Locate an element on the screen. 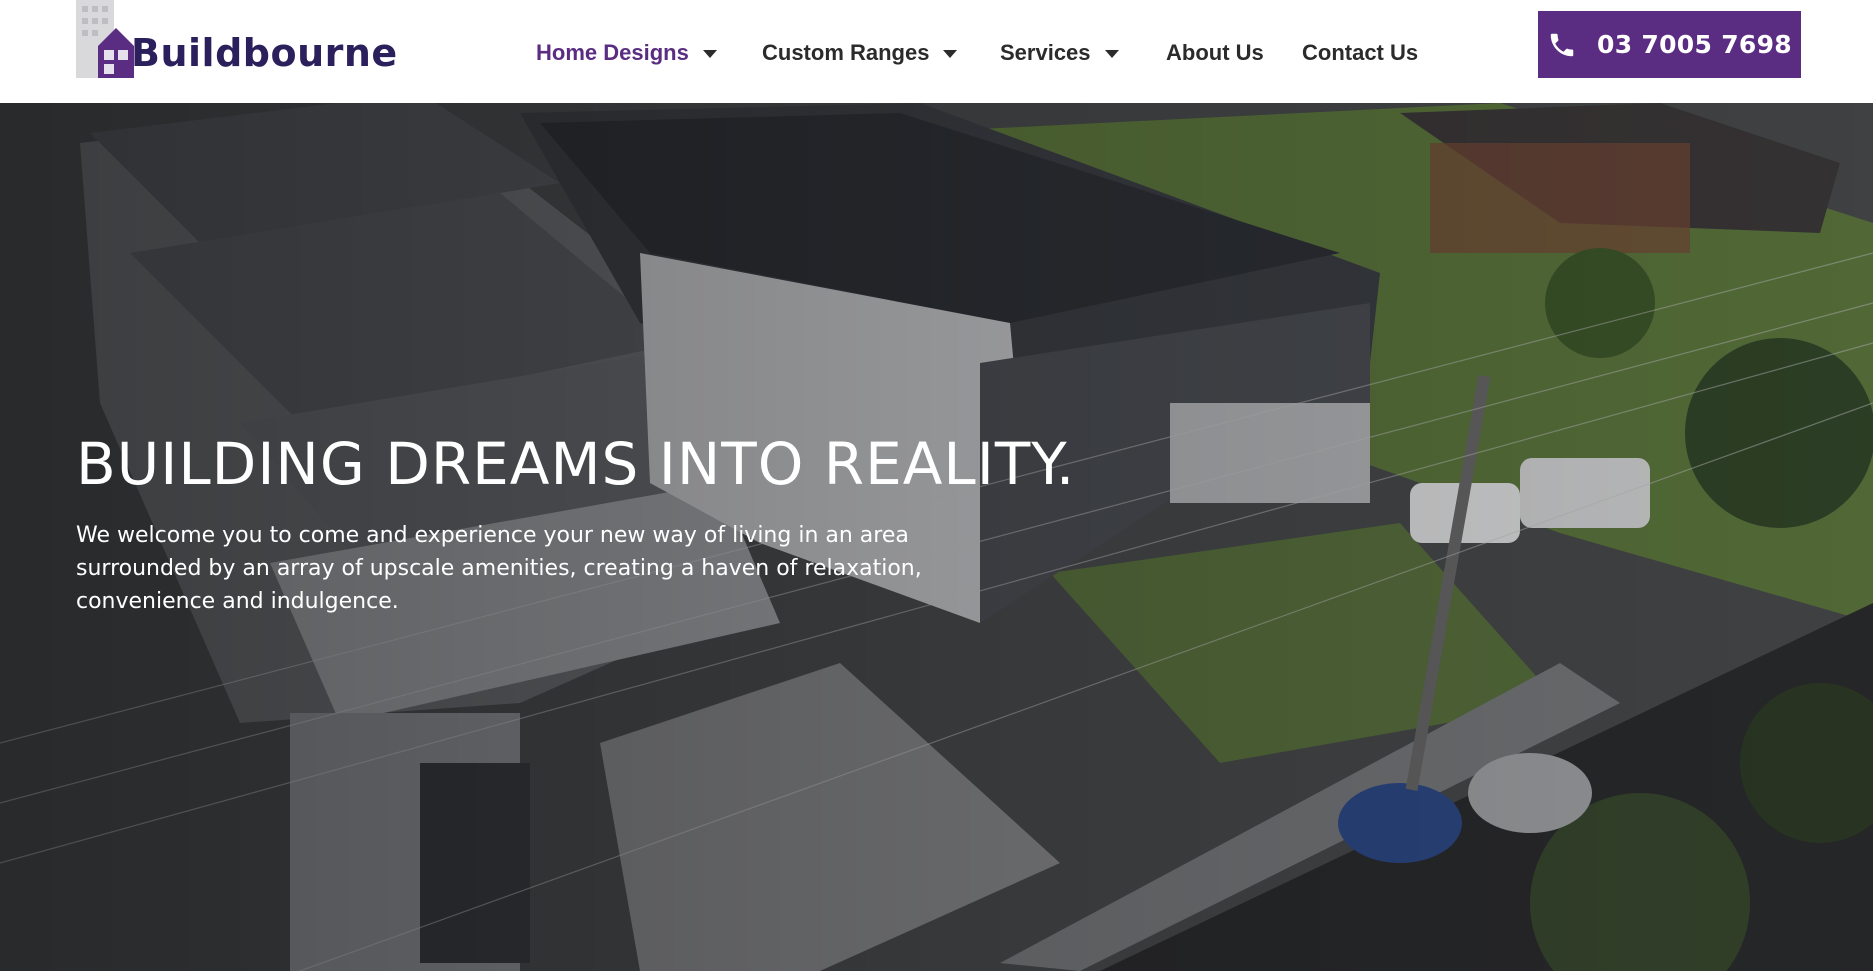 The image size is (1873, 971). nav-label: Contact Us is located at coordinates (1360, 52).